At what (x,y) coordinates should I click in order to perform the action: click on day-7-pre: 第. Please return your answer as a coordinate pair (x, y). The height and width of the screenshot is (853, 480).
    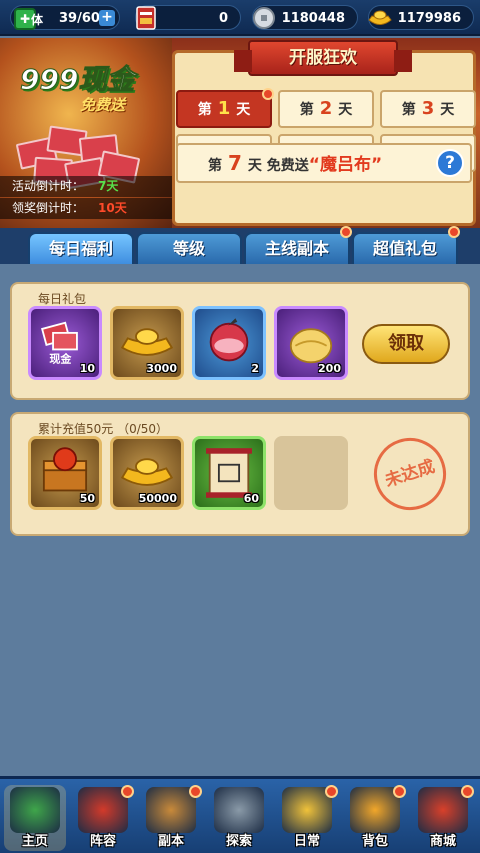
    Looking at the image, I should click on (215, 166).